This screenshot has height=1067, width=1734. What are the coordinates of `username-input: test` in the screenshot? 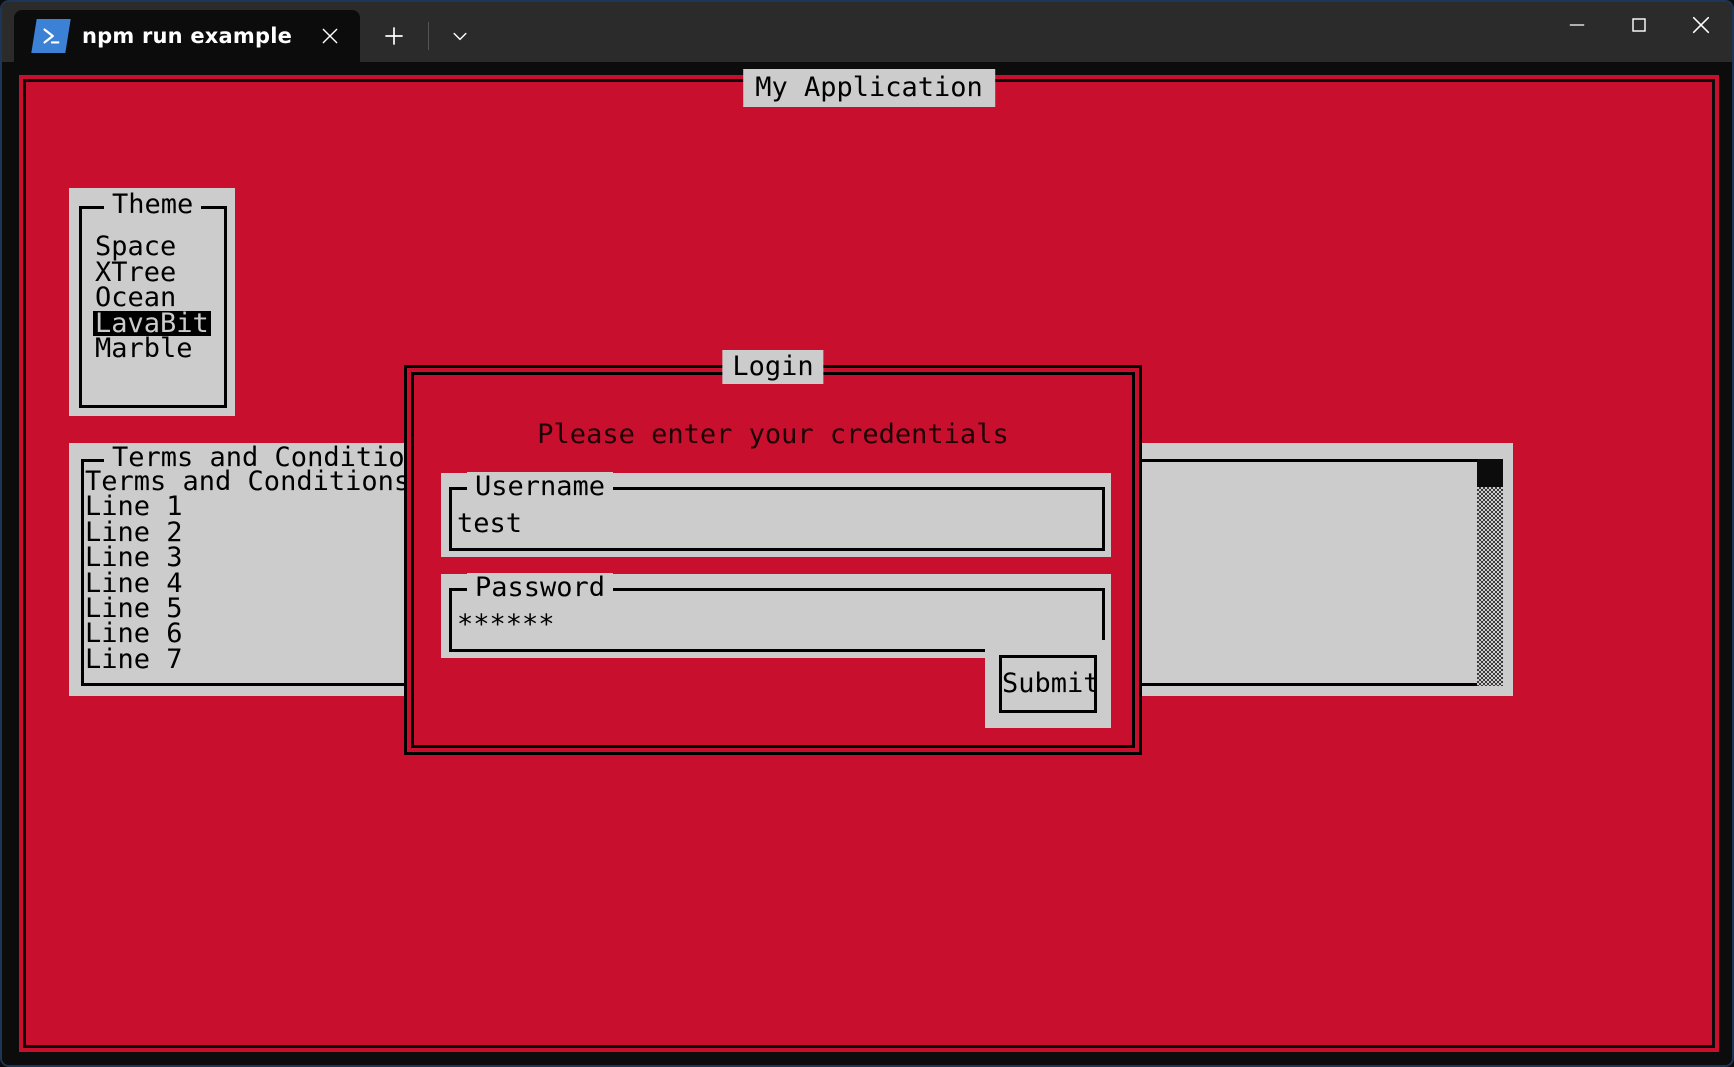 It's located at (489, 524).